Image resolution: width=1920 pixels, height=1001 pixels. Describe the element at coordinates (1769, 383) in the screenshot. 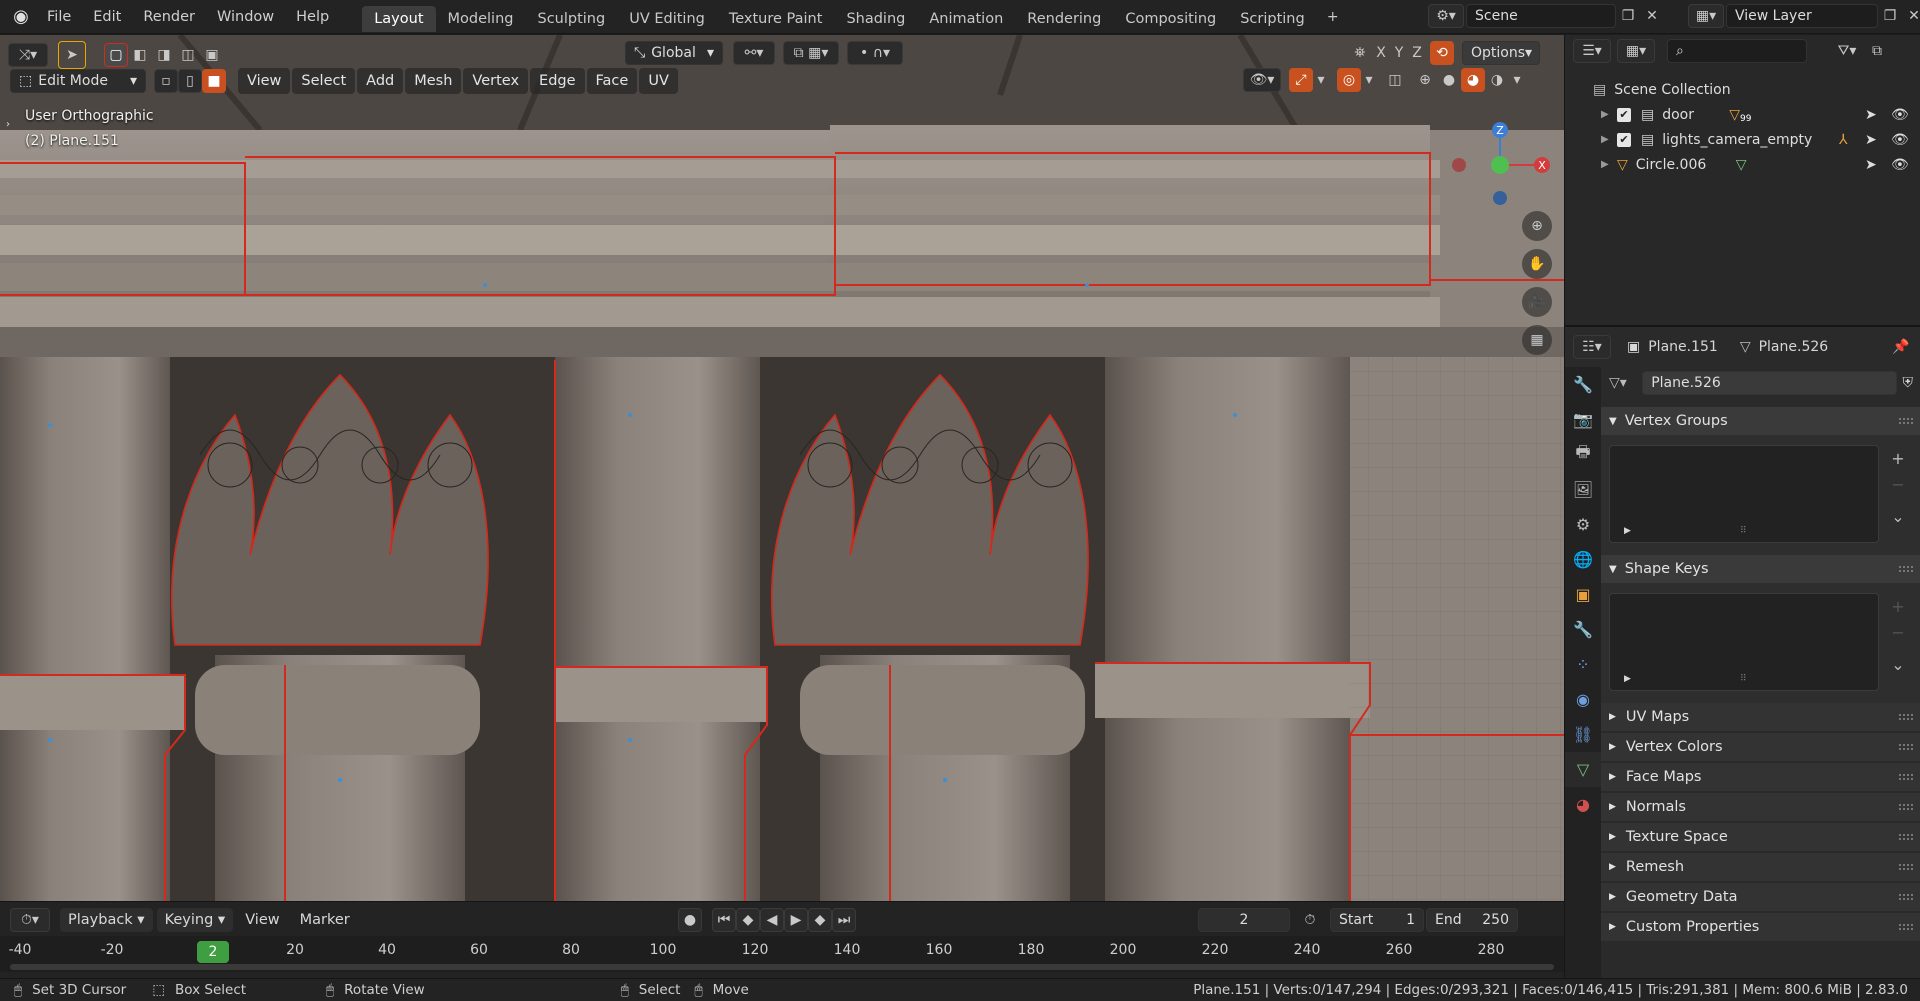

I see `mesh-data-field: Plane.526` at that location.